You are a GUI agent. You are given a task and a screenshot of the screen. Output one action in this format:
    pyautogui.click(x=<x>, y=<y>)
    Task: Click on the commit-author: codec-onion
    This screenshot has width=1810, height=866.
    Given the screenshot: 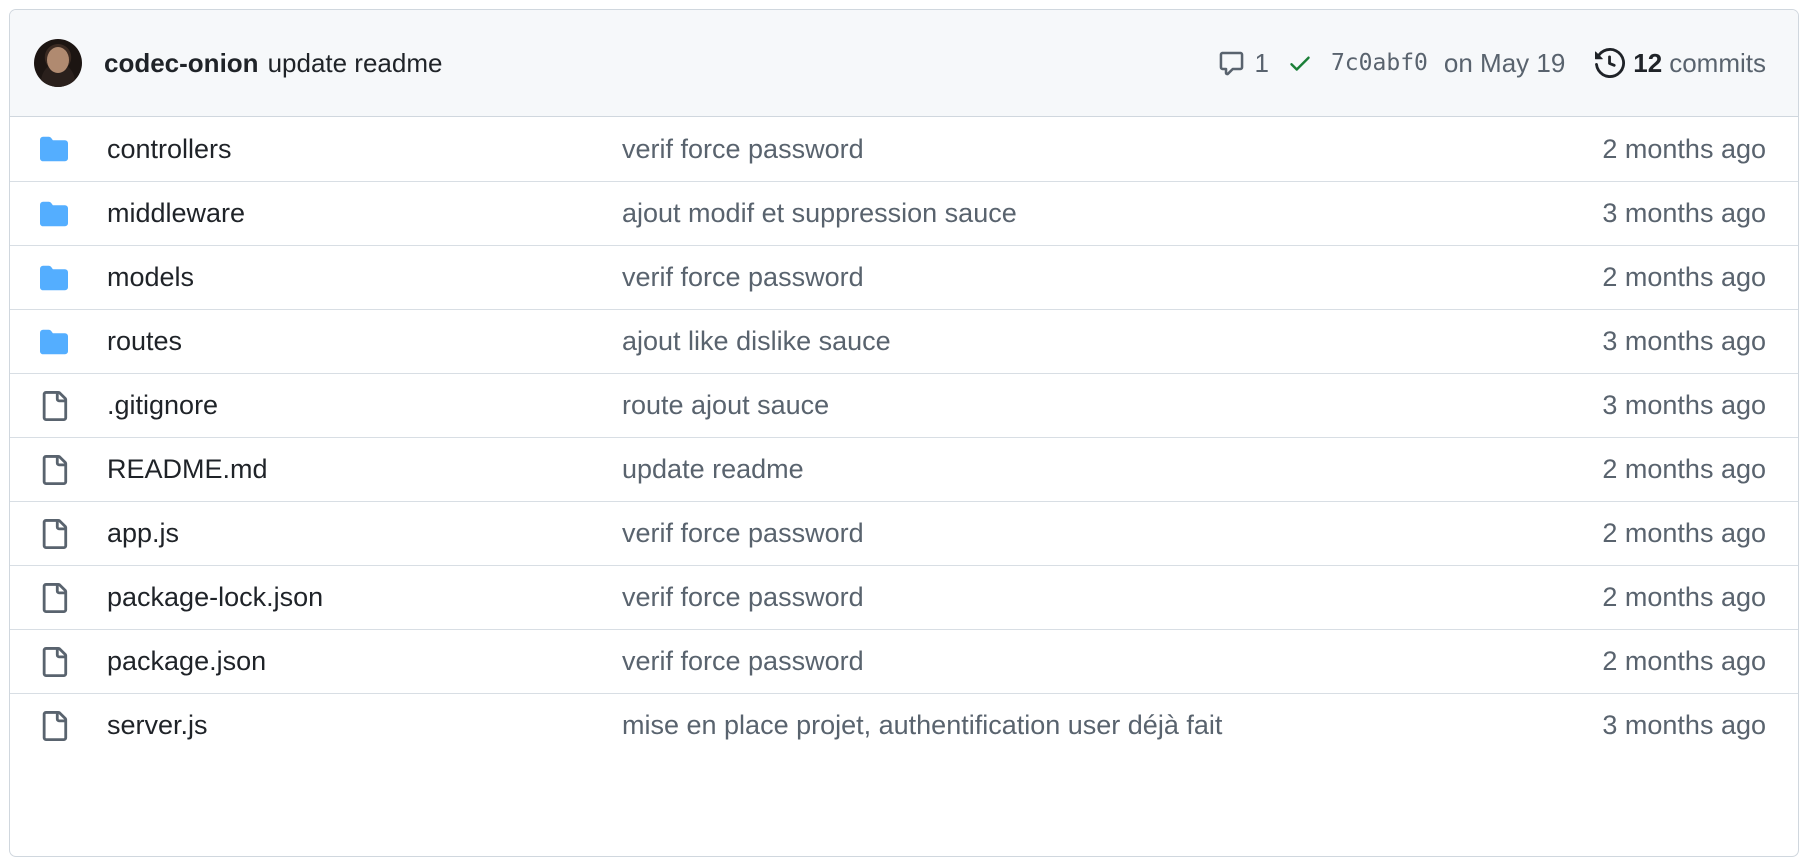 What is the action you would take?
    pyautogui.click(x=181, y=63)
    